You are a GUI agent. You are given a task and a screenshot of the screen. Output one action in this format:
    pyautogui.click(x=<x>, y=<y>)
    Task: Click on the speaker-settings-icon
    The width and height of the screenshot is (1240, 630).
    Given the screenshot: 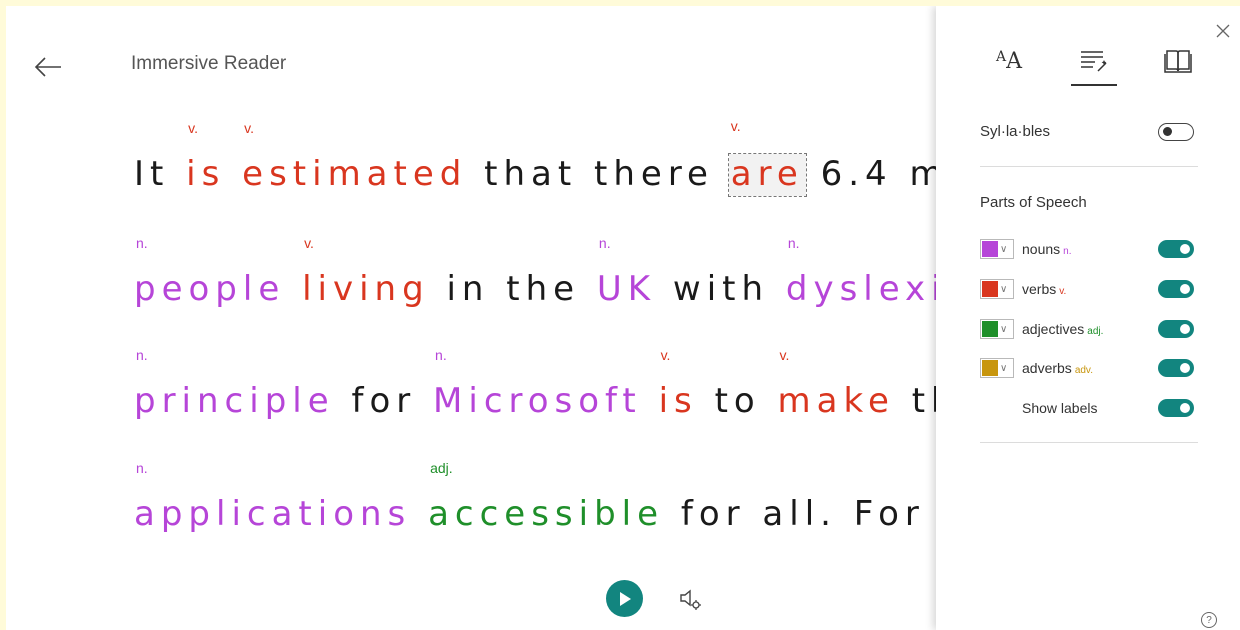 What is the action you would take?
    pyautogui.click(x=690, y=599)
    